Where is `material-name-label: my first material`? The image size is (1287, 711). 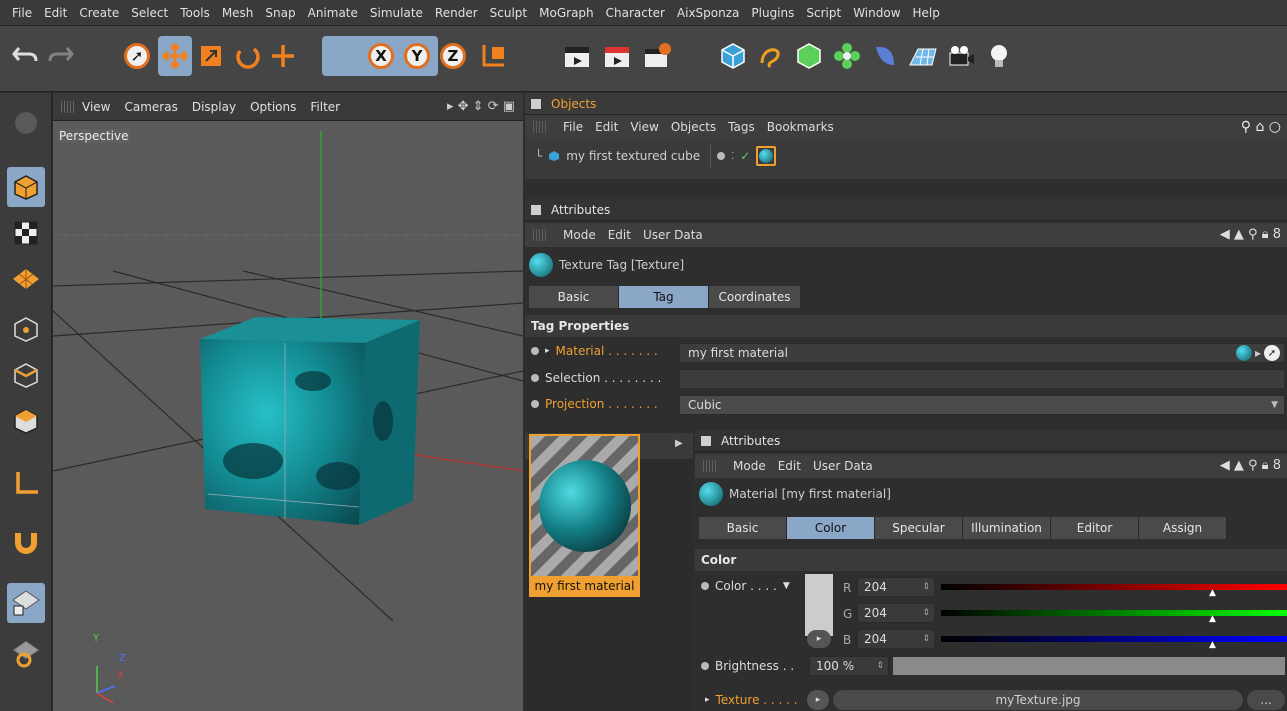 material-name-label: my first material is located at coordinates (584, 586).